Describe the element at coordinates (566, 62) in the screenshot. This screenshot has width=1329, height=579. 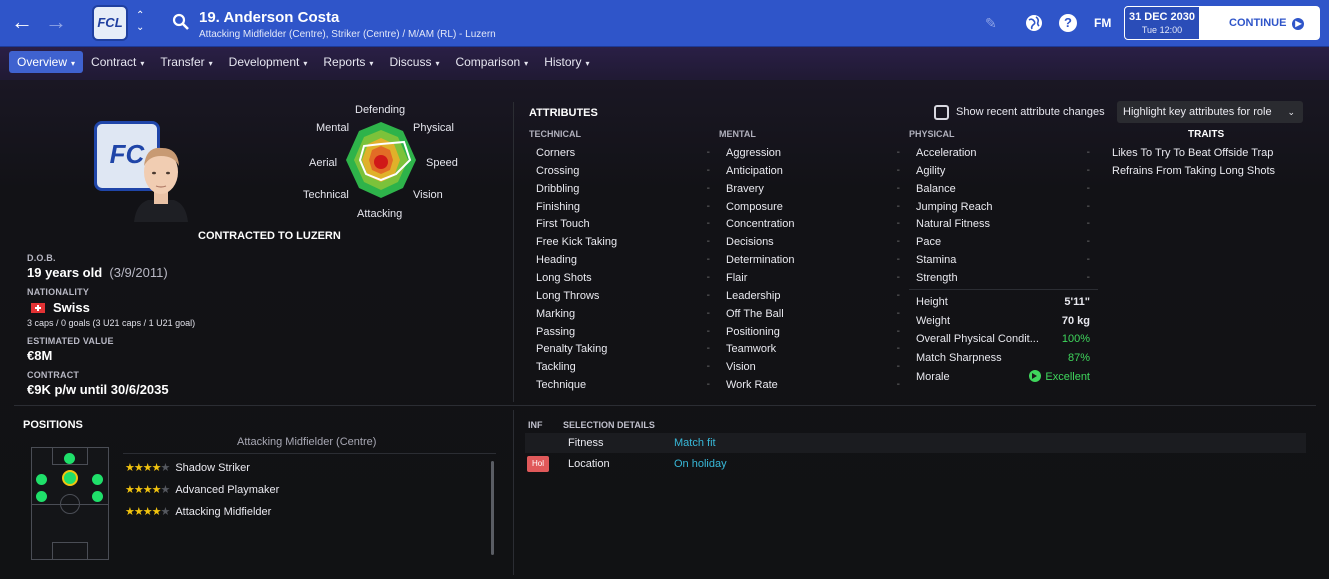
I see `tab-history: History ▾` at that location.